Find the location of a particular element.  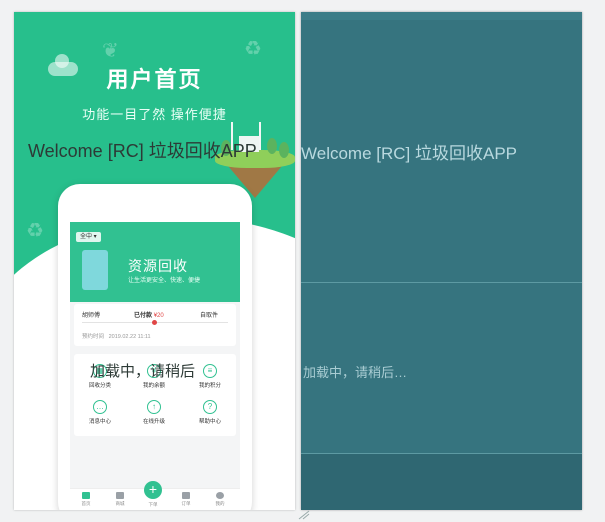

order-card: 胡师傅 已付款 ¥20 自取件 预约时间 2019.02.22 11:11 is located at coordinates (155, 325).